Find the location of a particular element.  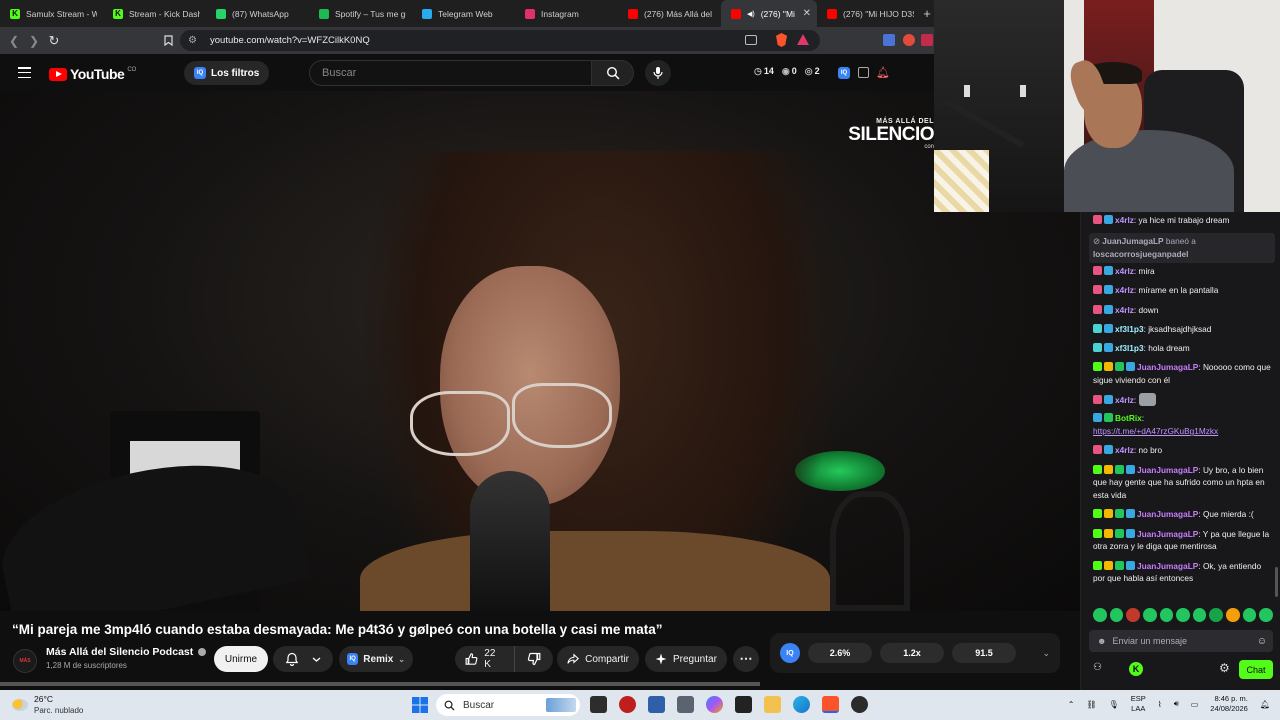

browser-tab: ◀) (276) "Mi p ✕ is located at coordinates (769, 13).